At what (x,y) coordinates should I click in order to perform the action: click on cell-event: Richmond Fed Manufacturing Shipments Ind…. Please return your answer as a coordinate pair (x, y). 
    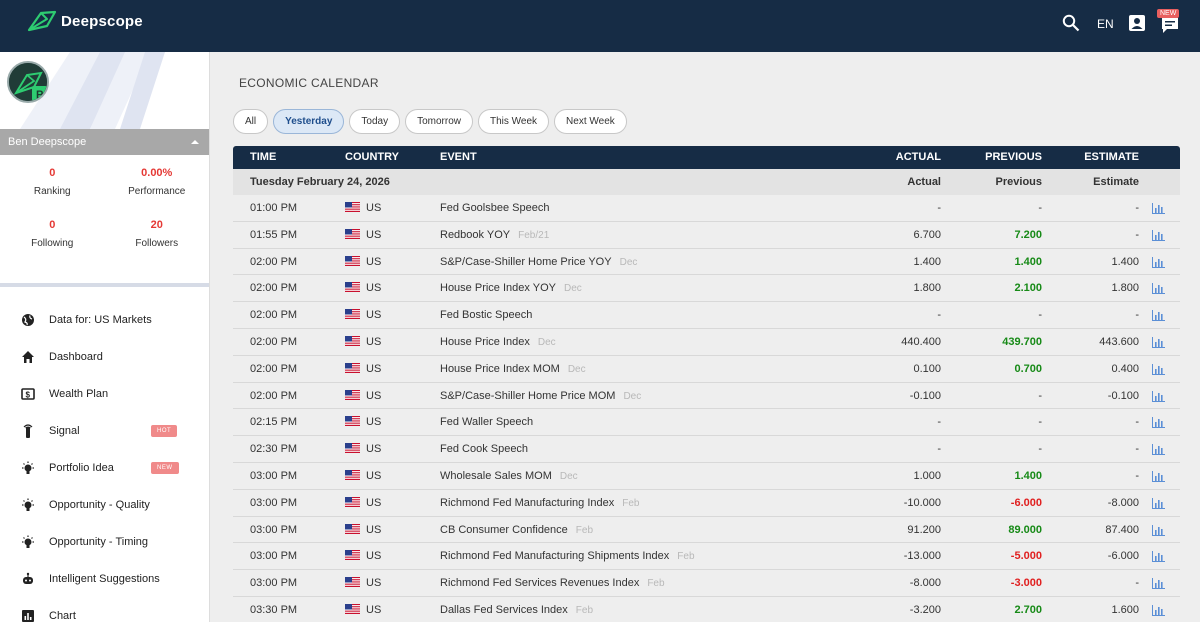
    Looking at the image, I should click on (567, 556).